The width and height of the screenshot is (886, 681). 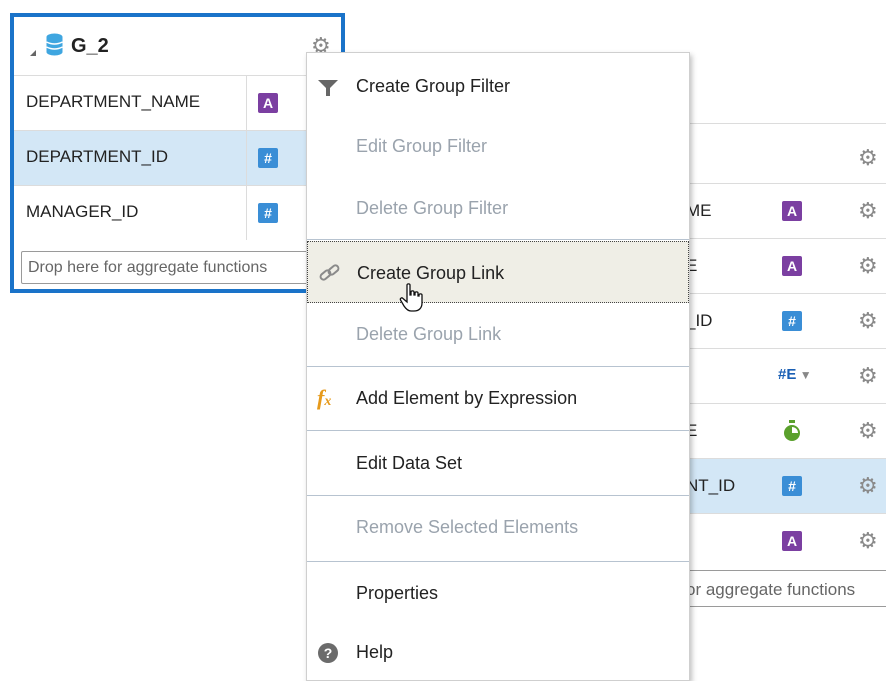 I want to click on filter-icon, so click(x=328, y=88).